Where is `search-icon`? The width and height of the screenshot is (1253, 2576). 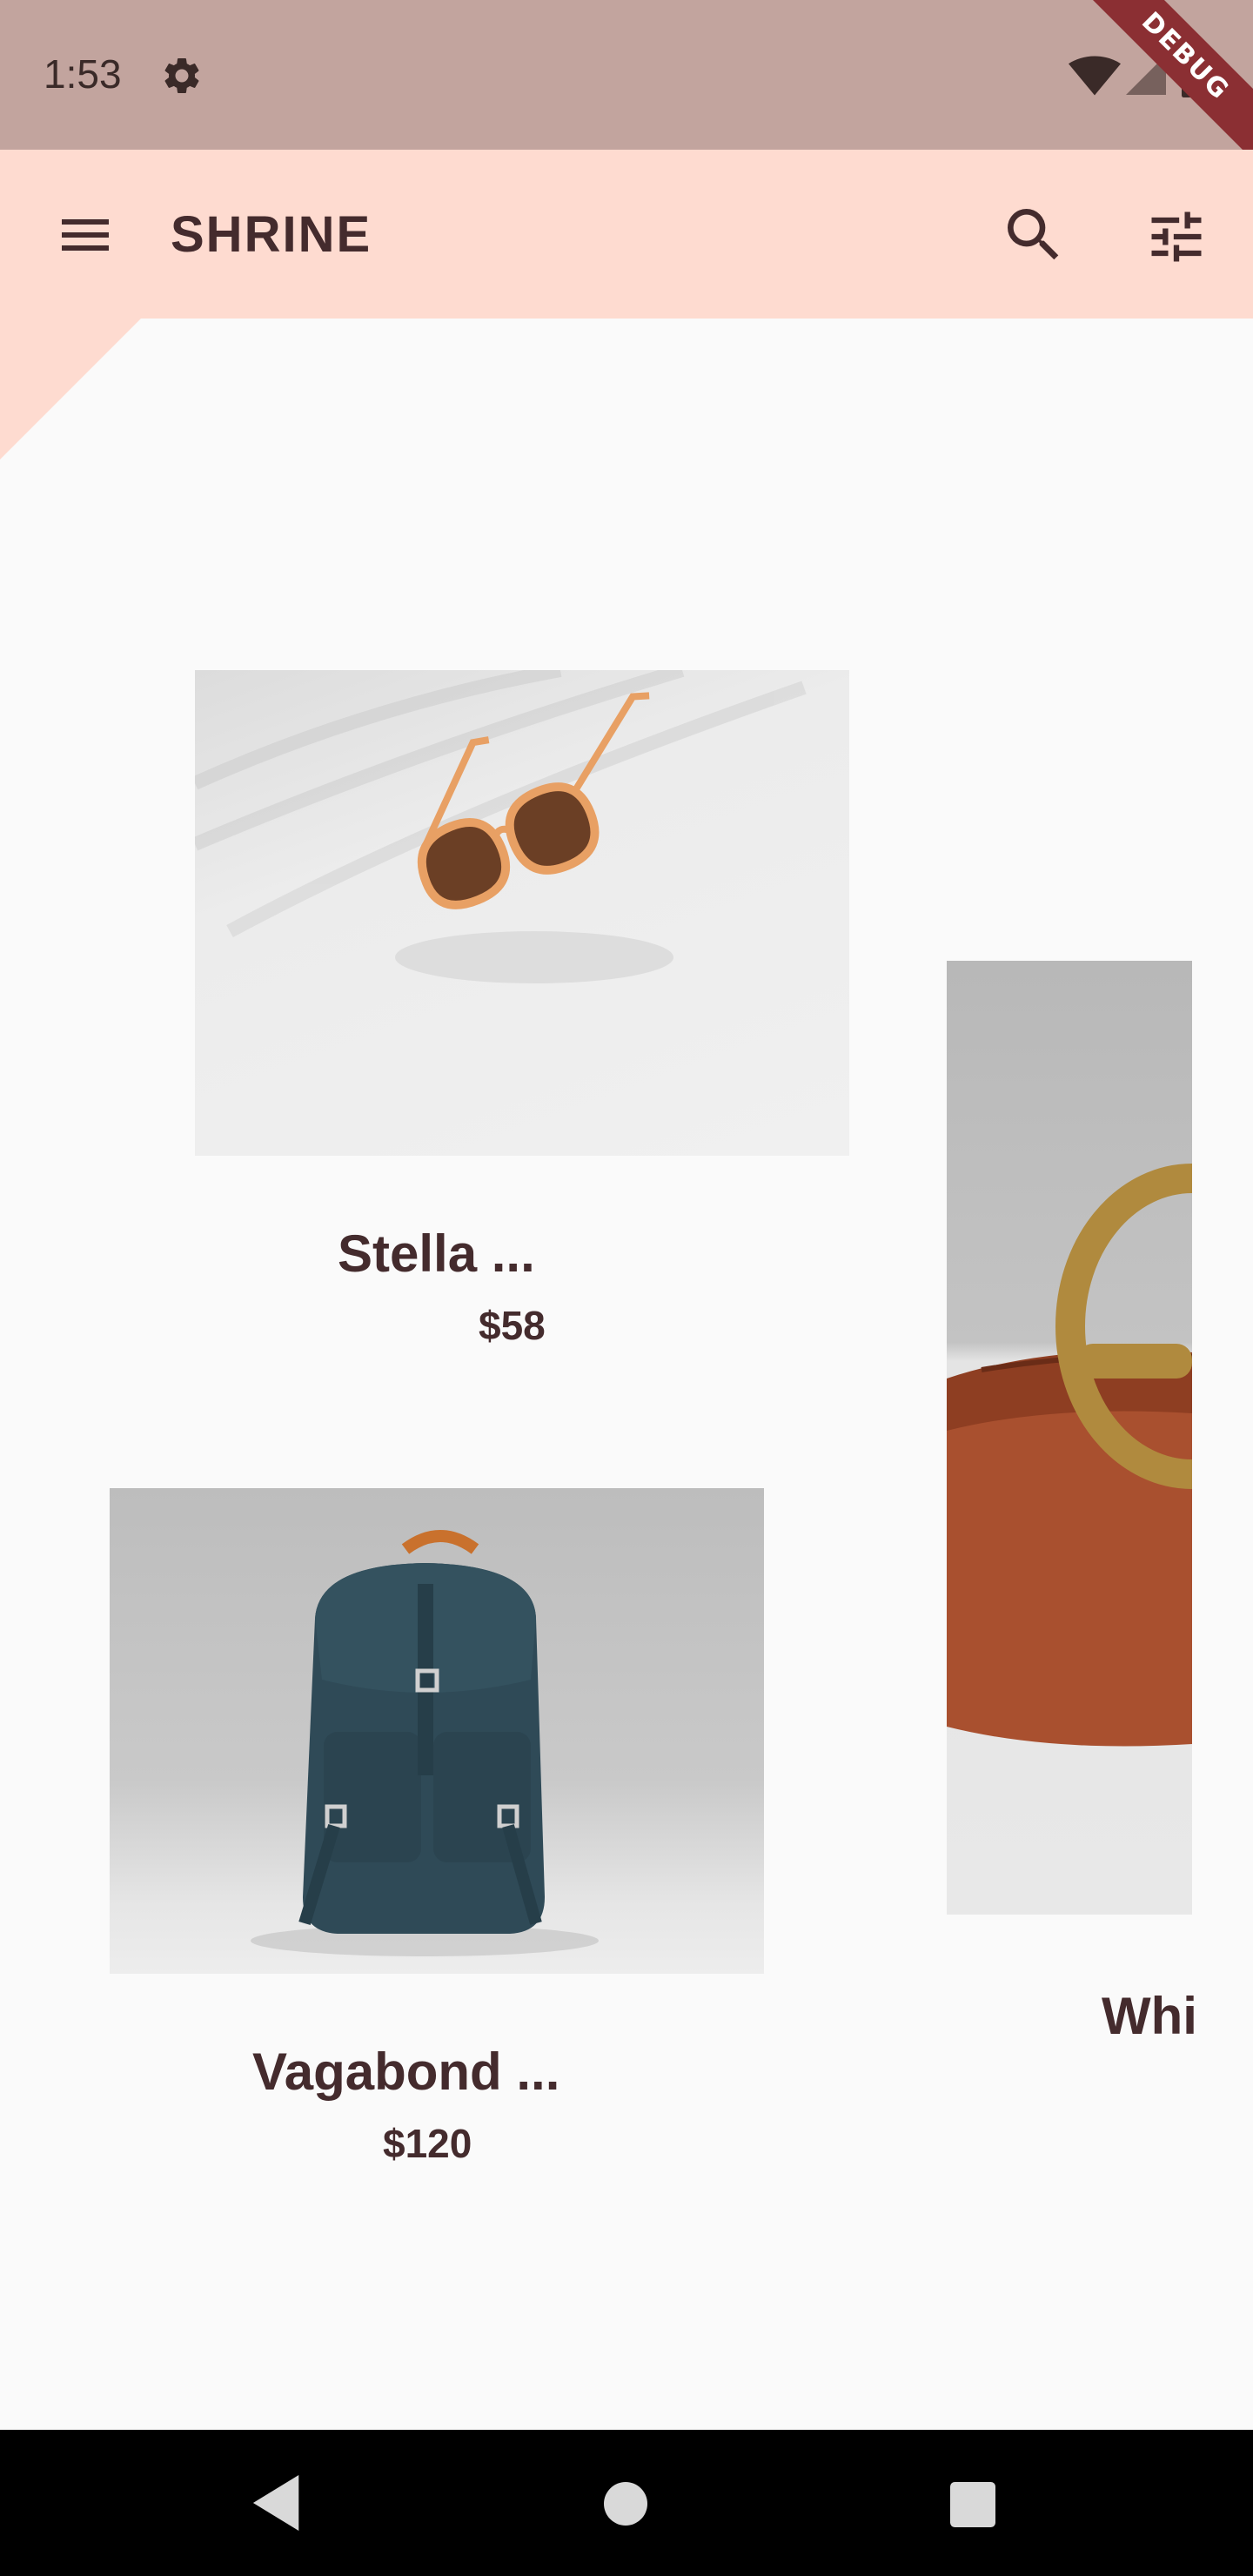 search-icon is located at coordinates (1034, 235).